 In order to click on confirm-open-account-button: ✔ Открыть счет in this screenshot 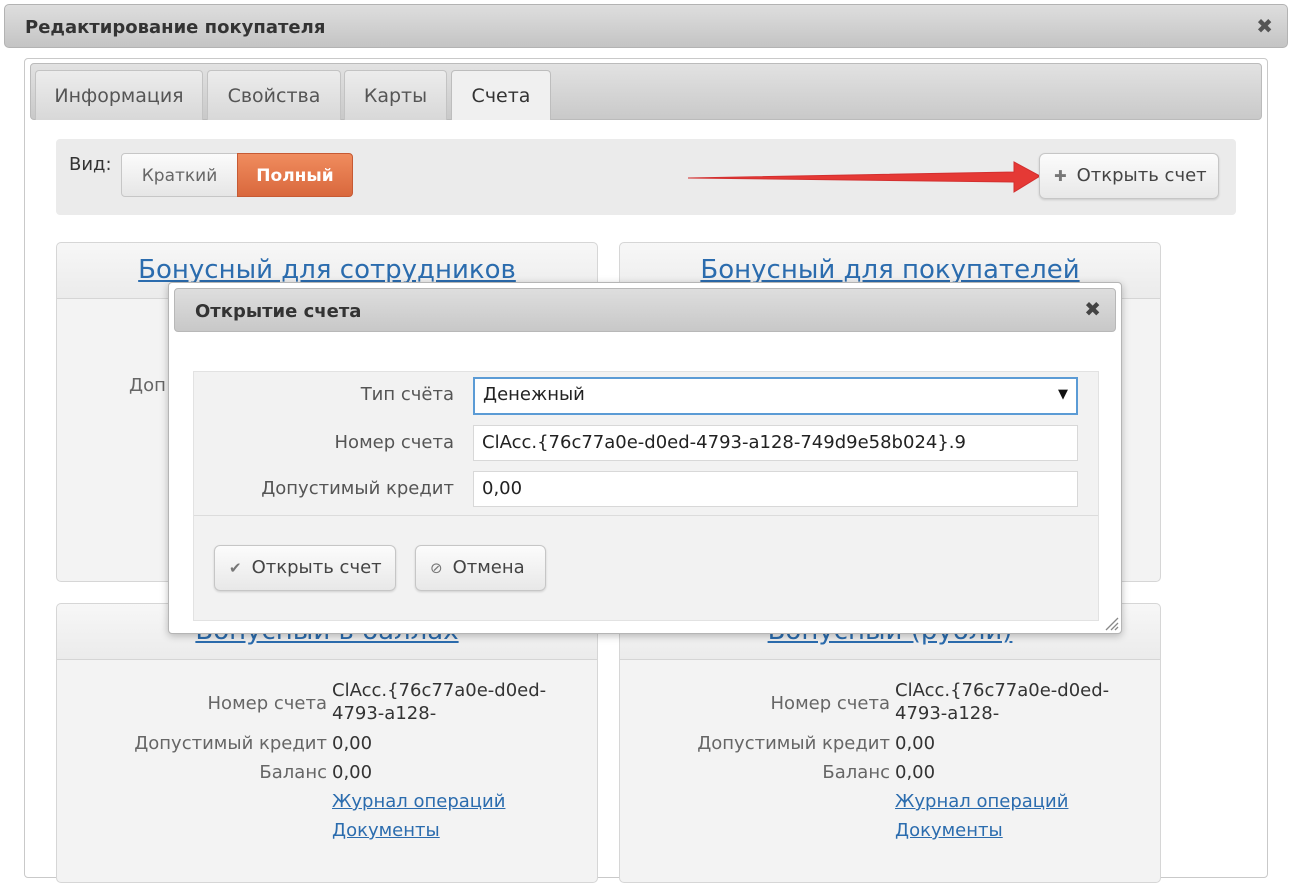, I will do `click(305, 568)`.